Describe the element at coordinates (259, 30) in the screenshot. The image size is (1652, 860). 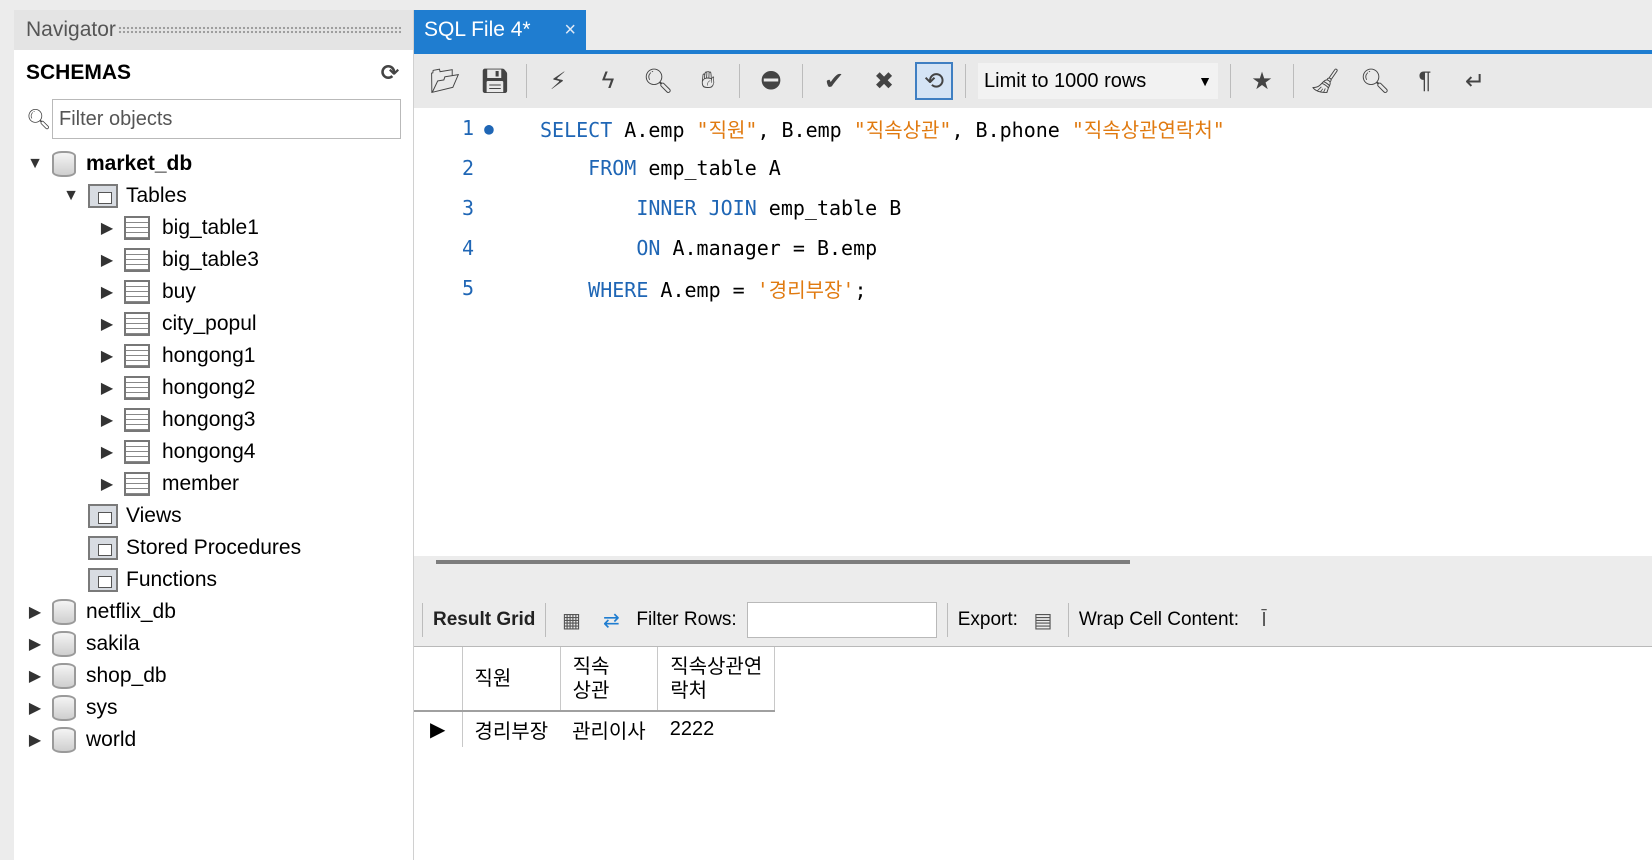
I see `header-grip` at that location.